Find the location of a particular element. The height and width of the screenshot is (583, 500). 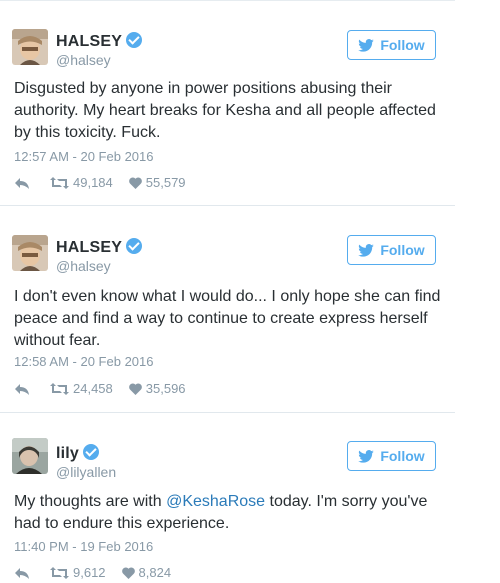

timestamp: 11:40 PM - 19 Feb 2016 is located at coordinates (83, 546).